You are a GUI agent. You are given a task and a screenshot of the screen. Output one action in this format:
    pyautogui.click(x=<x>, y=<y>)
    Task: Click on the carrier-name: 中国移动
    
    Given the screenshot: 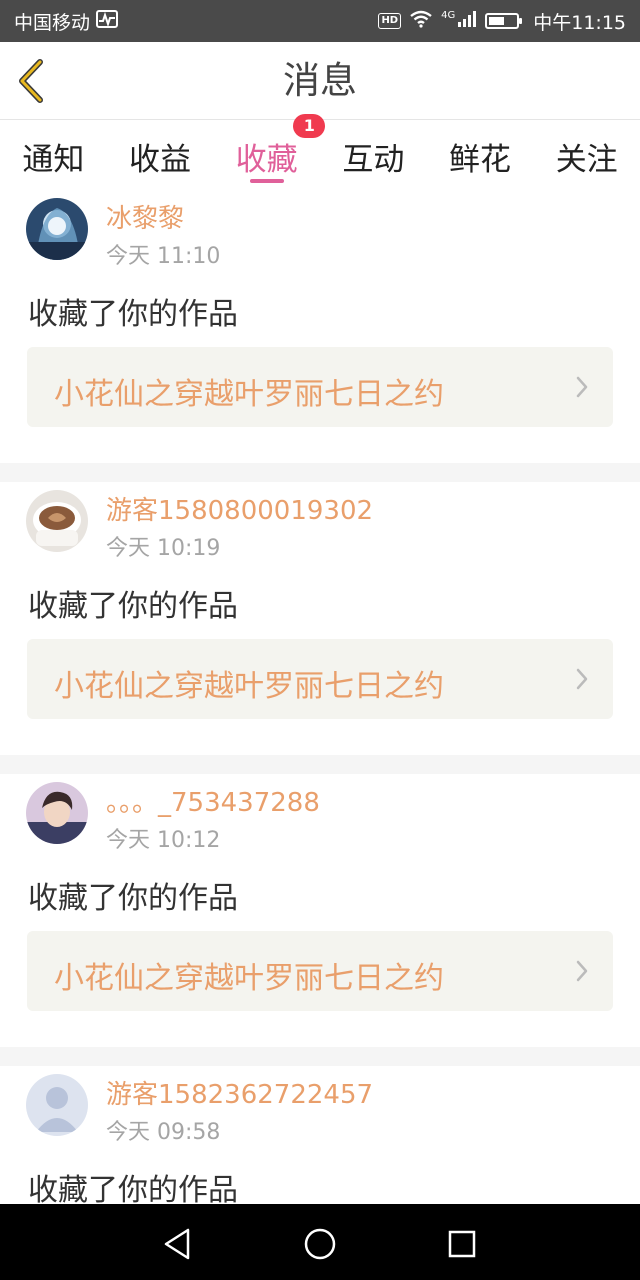 What is the action you would take?
    pyautogui.click(x=52, y=22)
    